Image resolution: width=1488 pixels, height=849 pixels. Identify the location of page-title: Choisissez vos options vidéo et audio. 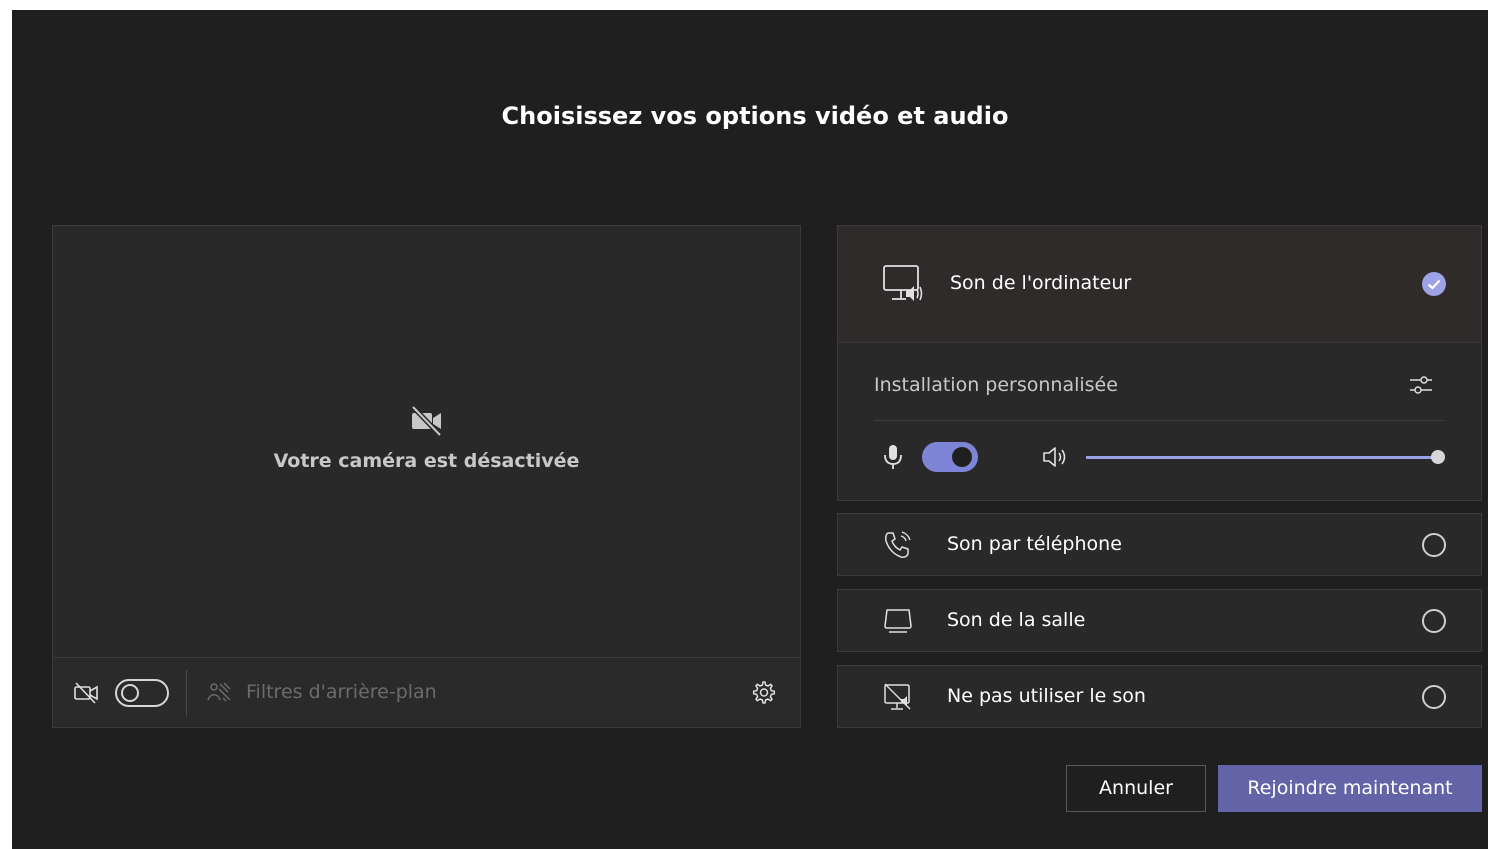
(755, 116).